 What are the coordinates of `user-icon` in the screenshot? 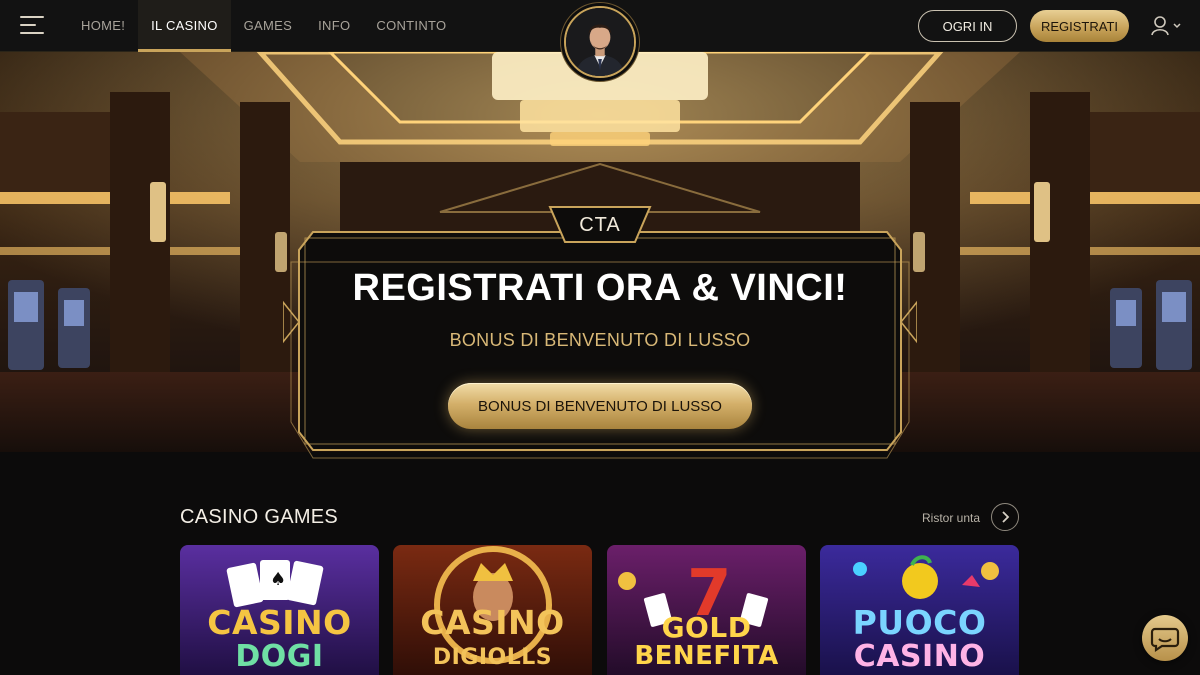 It's located at (1166, 26).